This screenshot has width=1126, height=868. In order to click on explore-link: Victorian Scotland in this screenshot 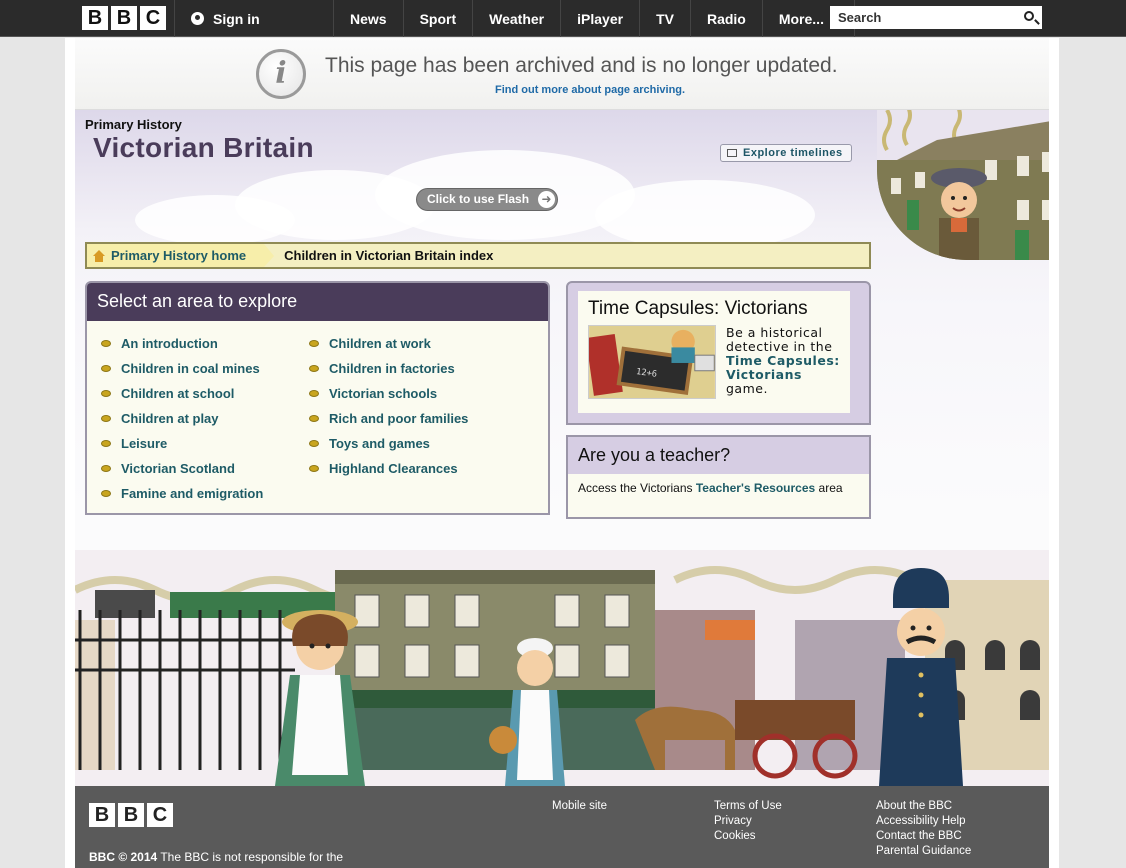, I will do `click(182, 468)`.